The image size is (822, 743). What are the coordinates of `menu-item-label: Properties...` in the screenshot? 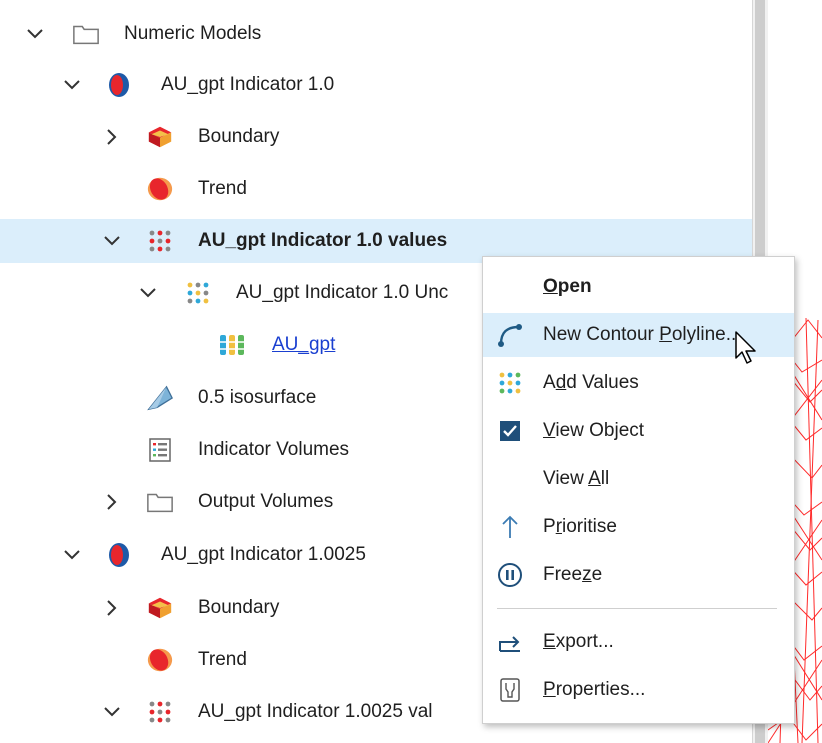 It's located at (594, 690).